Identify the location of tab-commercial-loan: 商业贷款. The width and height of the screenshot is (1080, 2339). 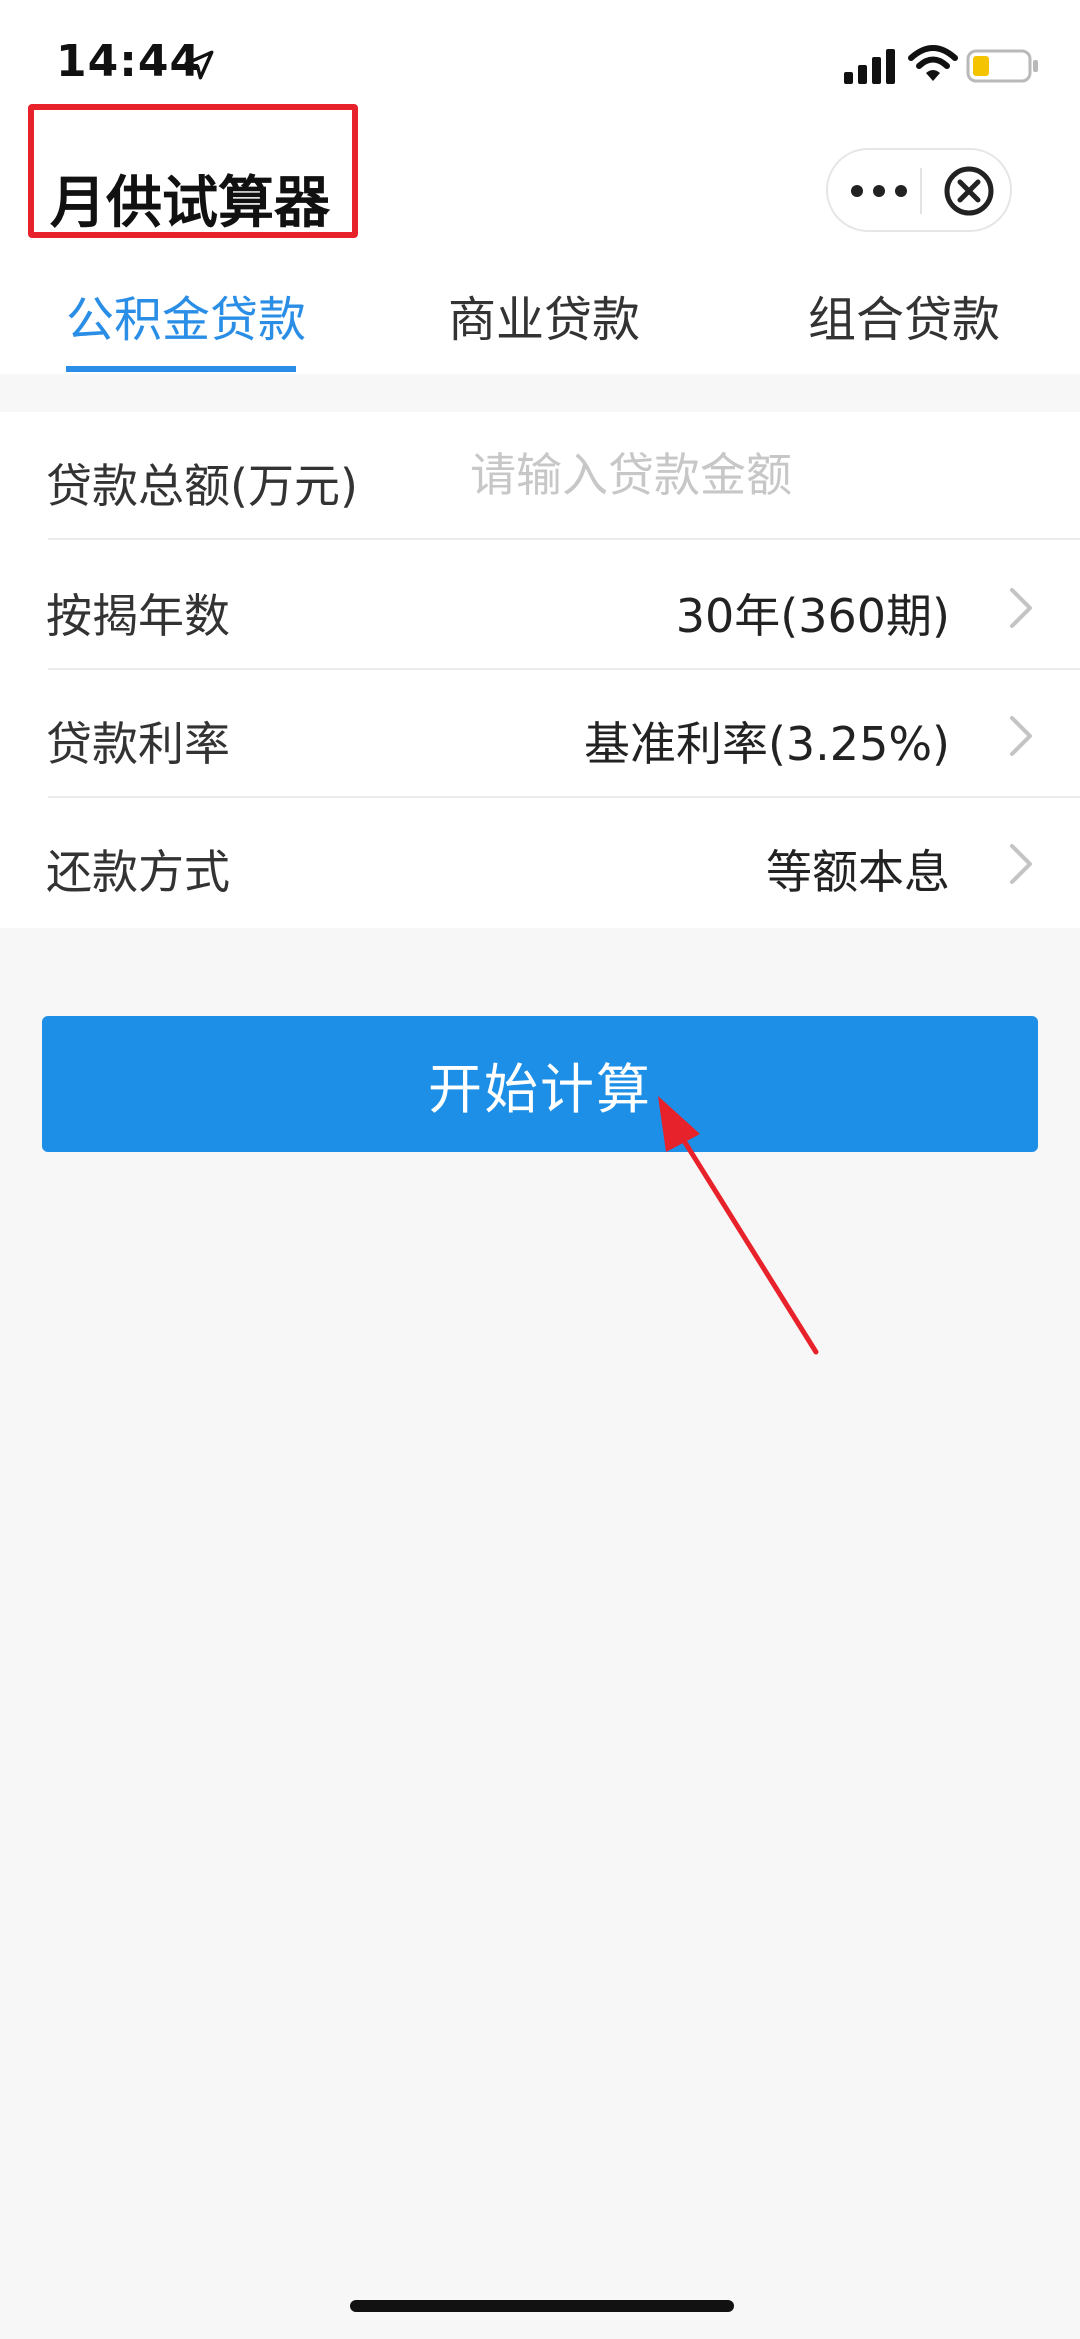
(544, 315).